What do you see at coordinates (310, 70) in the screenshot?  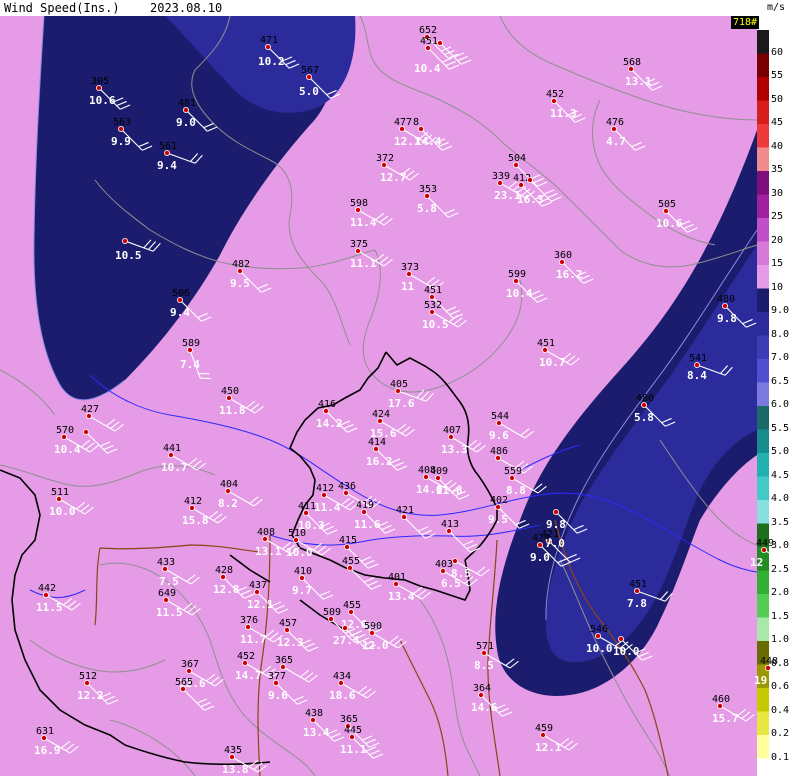 I see `station-id-label: 567` at bounding box center [310, 70].